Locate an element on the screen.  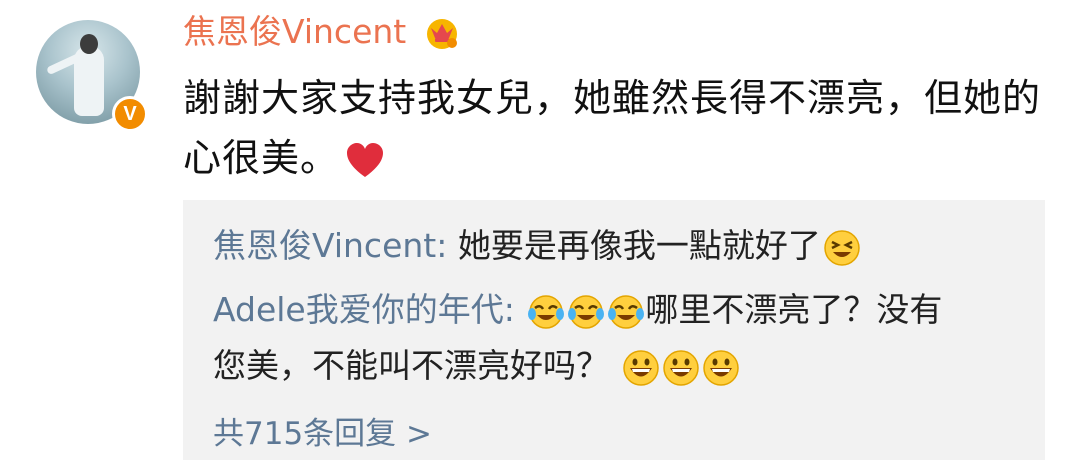
avatar-figure is located at coordinates (89, 81).